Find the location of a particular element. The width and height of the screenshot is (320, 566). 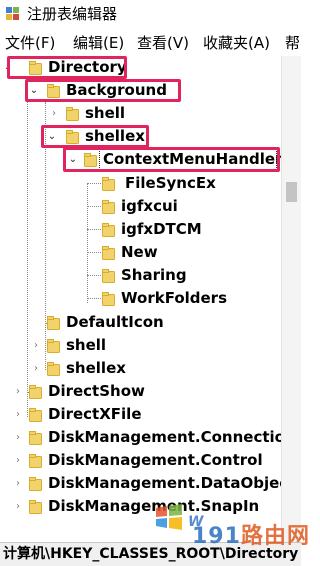

watermark-brand-number: 191 is located at coordinates (216, 536).